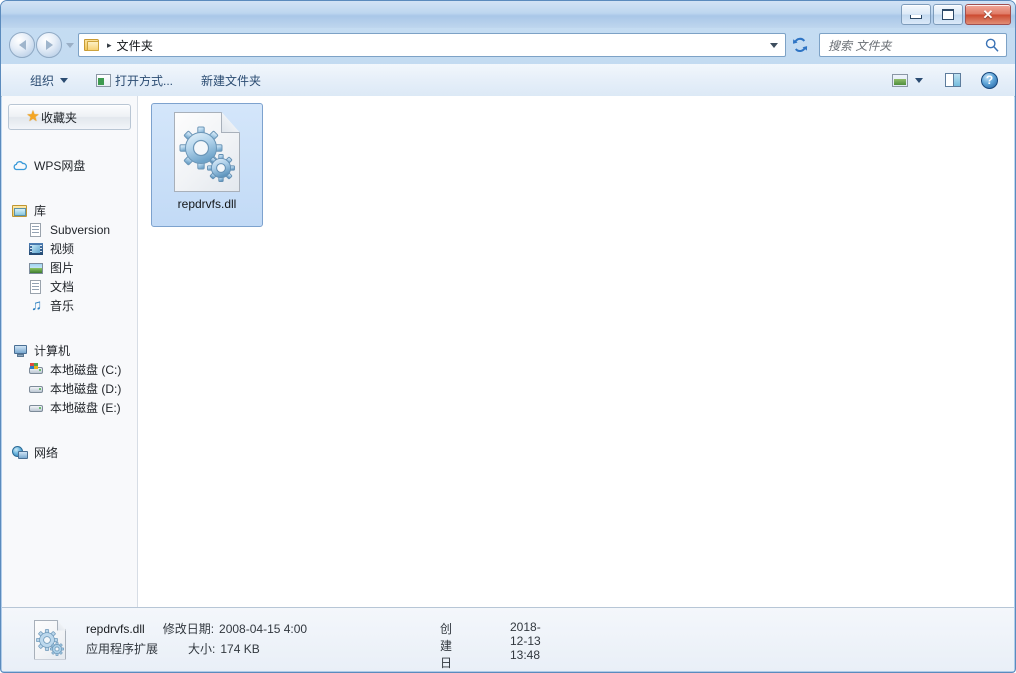 The height and width of the screenshot is (673, 1016). I want to click on back-arrow-icon, so click(22, 45).